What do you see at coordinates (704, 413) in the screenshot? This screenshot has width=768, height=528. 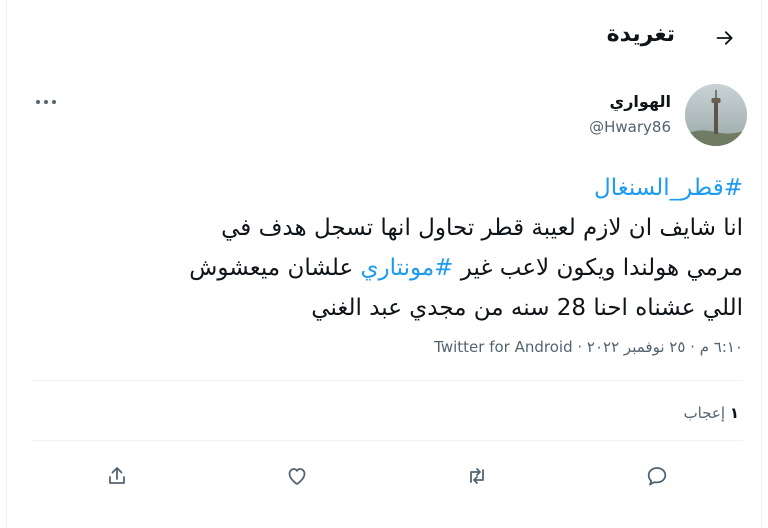 I see `likes-label: إعجاب` at bounding box center [704, 413].